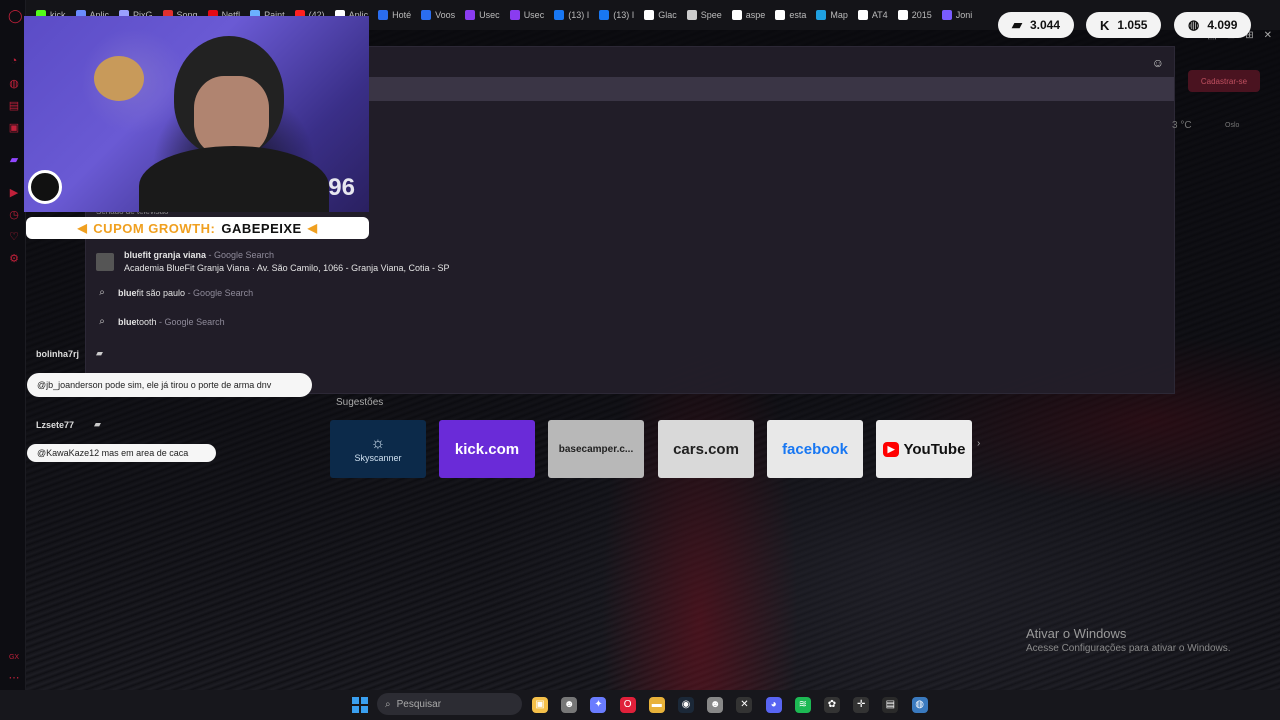 The width and height of the screenshot is (1280, 720). I want to click on sidebar-gx-icon: GX, so click(14, 658).